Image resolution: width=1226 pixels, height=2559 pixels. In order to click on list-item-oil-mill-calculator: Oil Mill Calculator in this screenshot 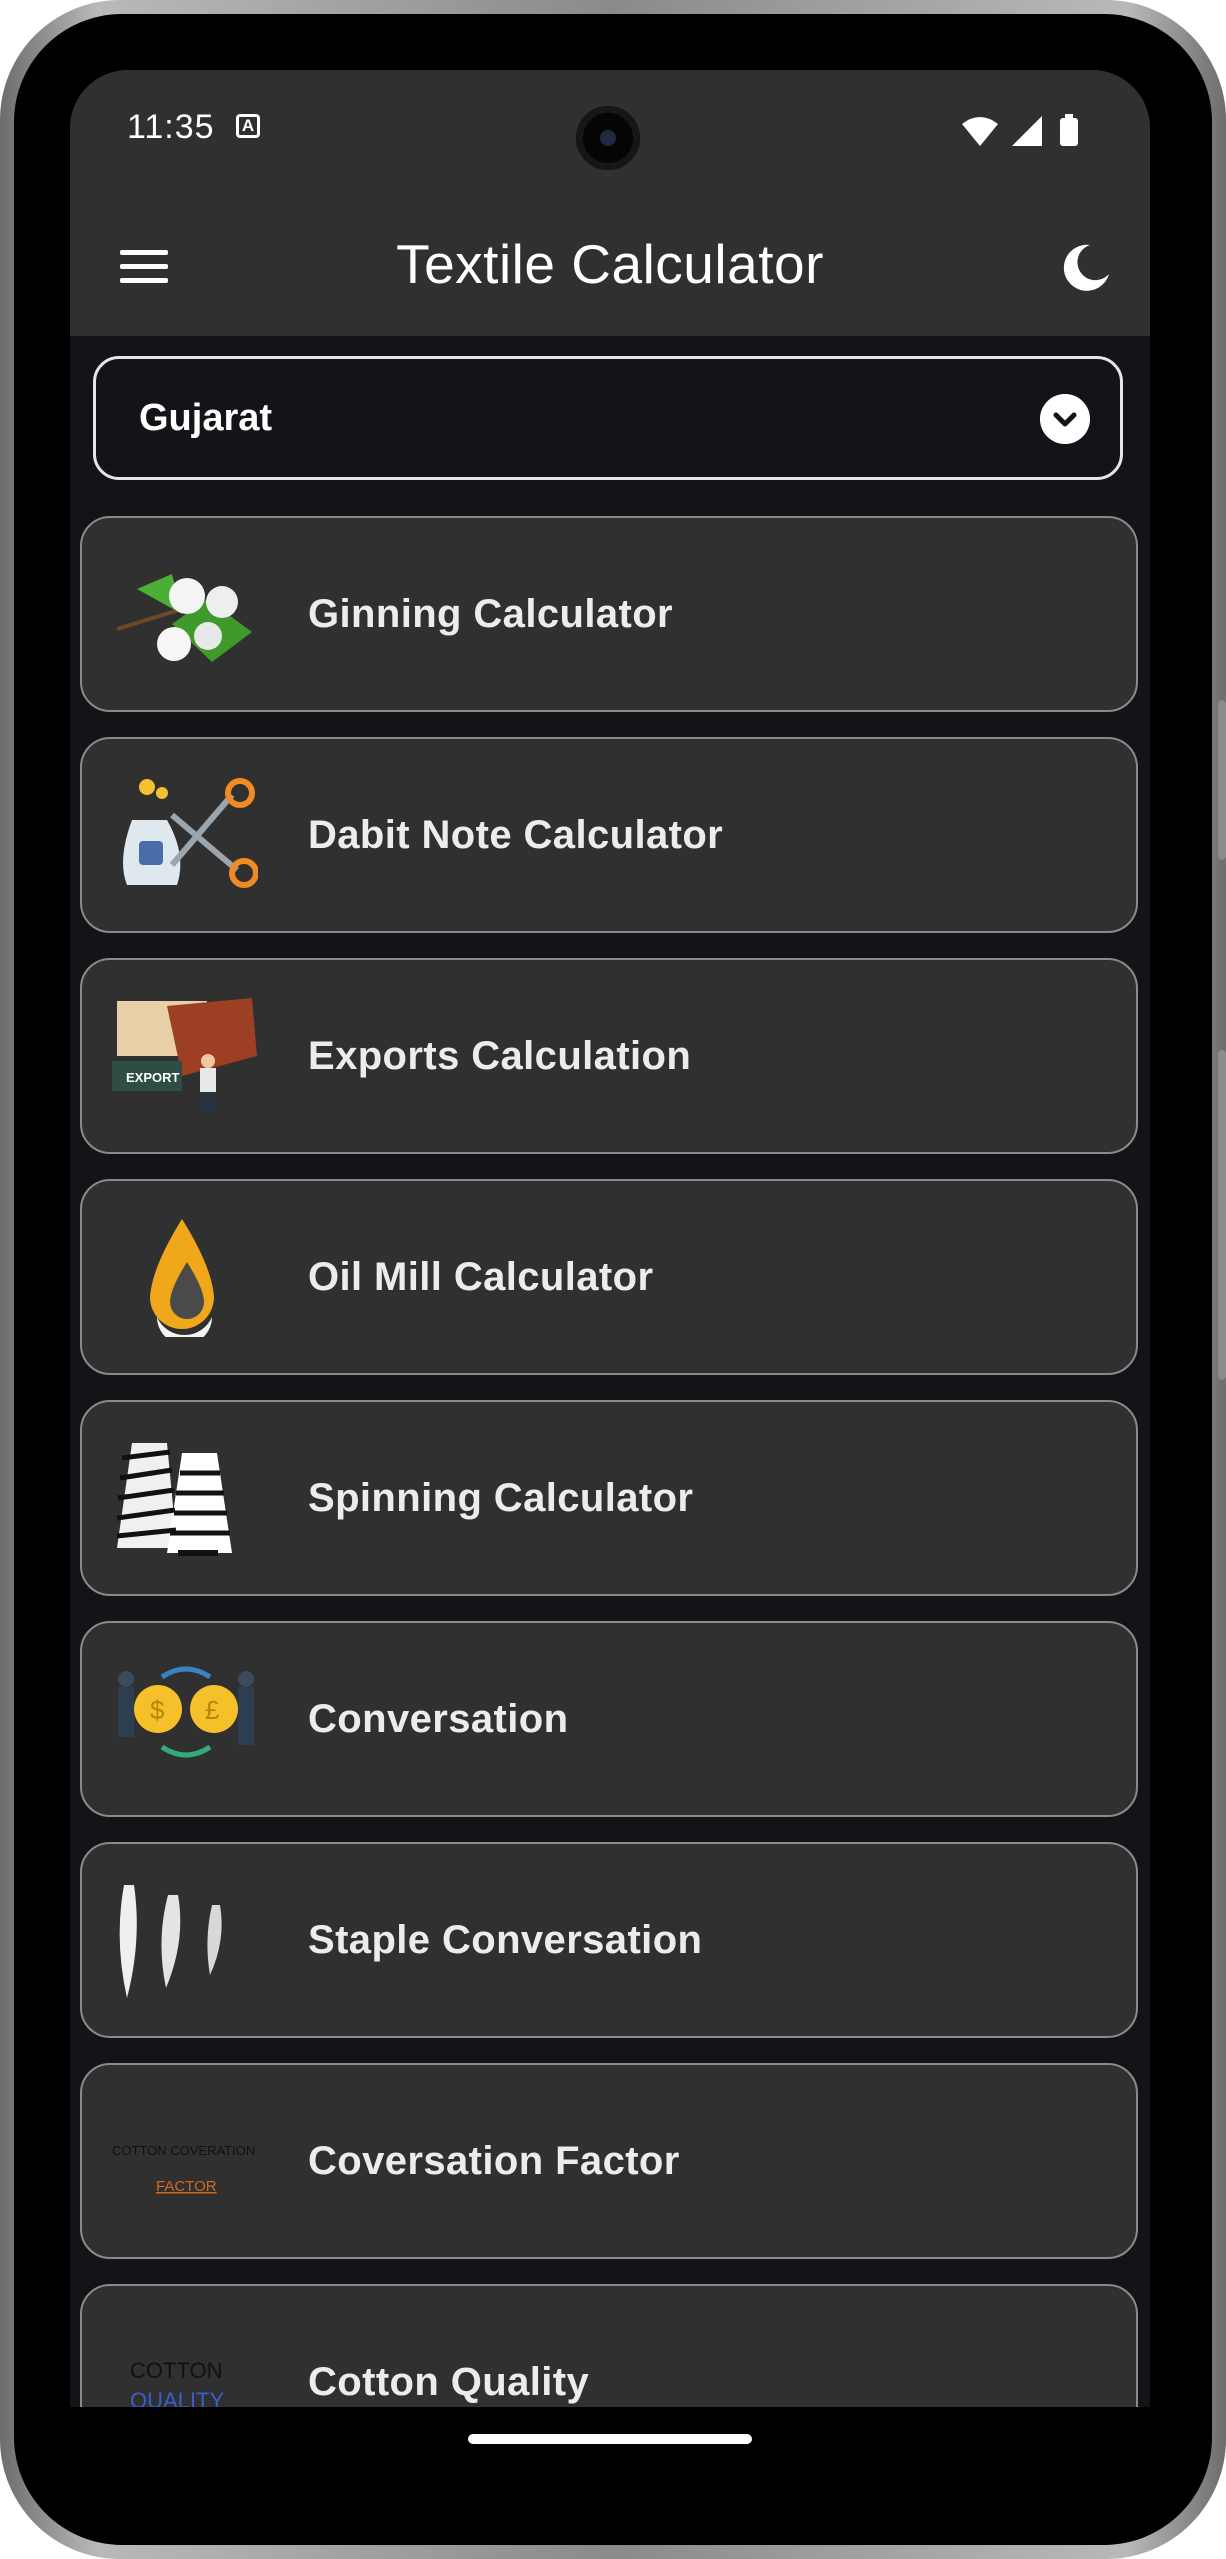, I will do `click(609, 1277)`.